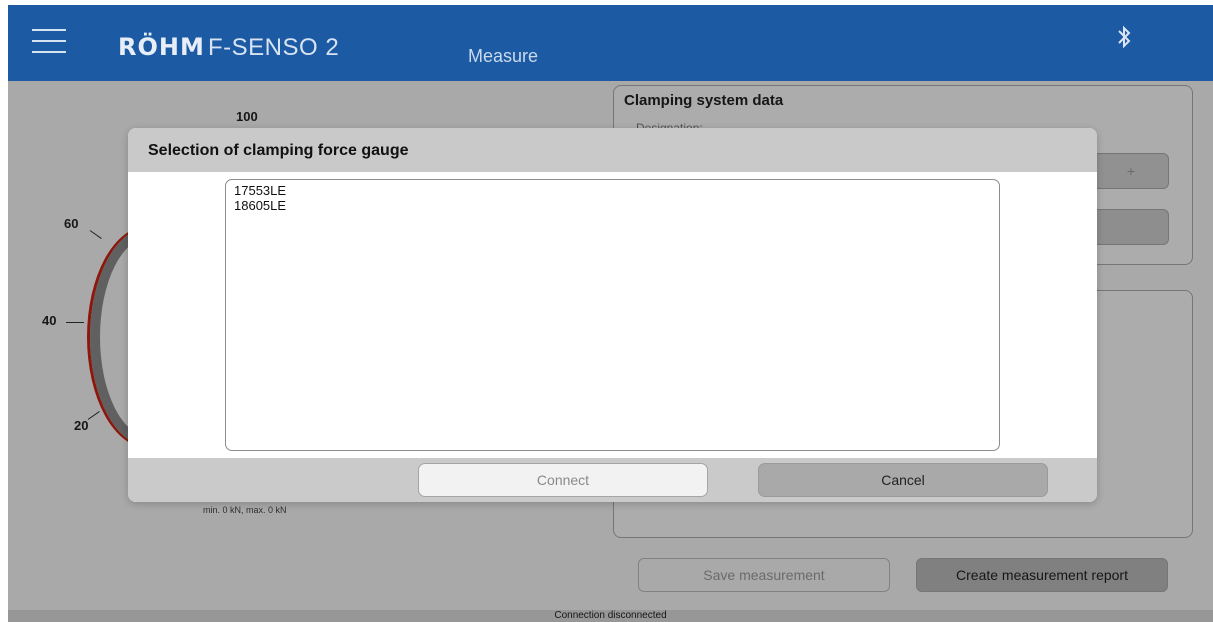 The height and width of the screenshot is (622, 1213). What do you see at coordinates (161, 47) in the screenshot?
I see `brand-logo: RÖHM` at bounding box center [161, 47].